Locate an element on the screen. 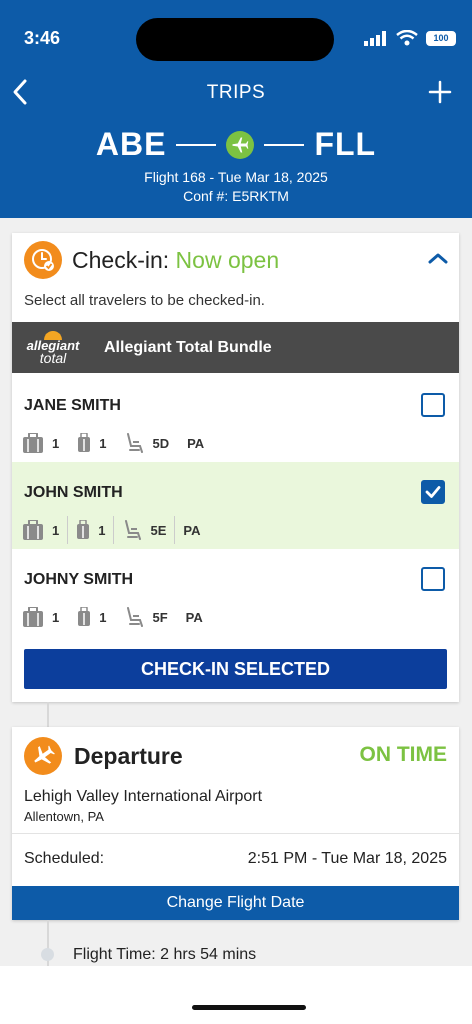  nav-bar: TRIPS is located at coordinates (236, 92).